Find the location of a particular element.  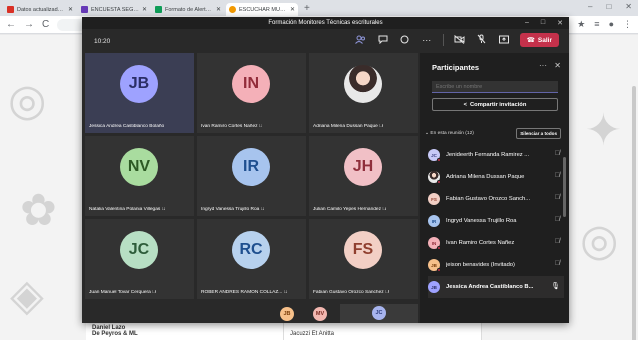

meeting-control-bar: 10:20 ··· ☎ Salir is located at coordinates (325, 41).